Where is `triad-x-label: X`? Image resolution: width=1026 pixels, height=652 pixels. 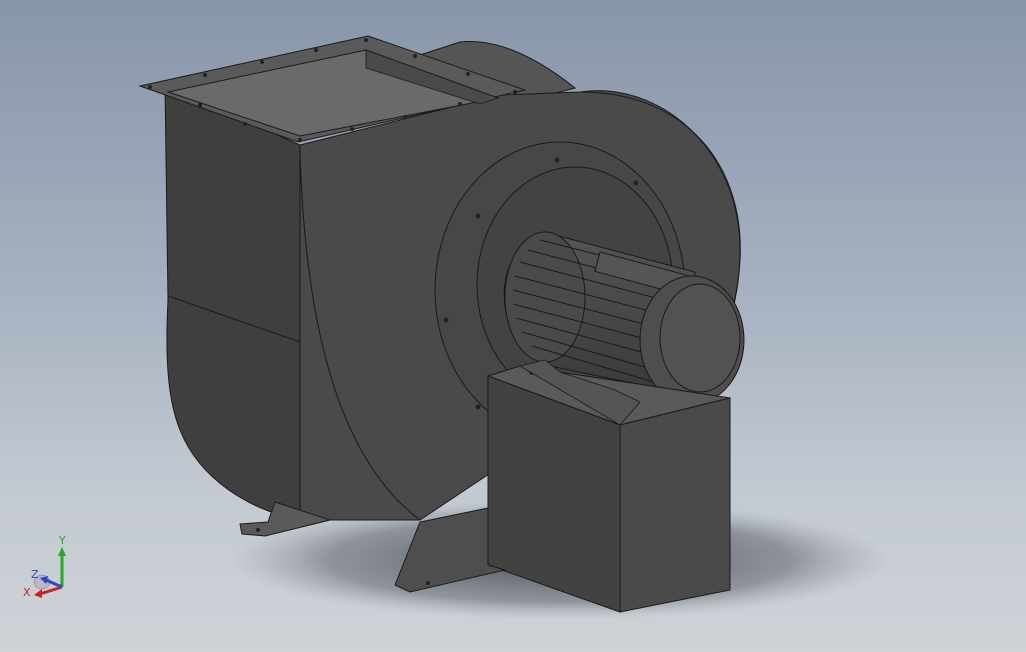
triad-x-label: X is located at coordinates (27, 592).